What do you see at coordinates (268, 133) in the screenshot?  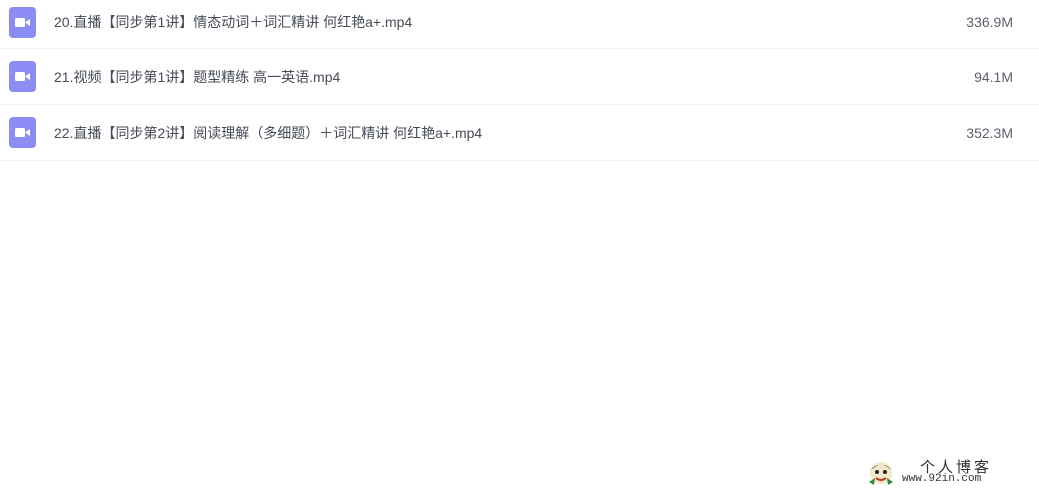 I see `file-name: 22.直播【同步第2讲】阅读理解（多细题）＋词汇精讲 何红艳a+.mp4` at bounding box center [268, 133].